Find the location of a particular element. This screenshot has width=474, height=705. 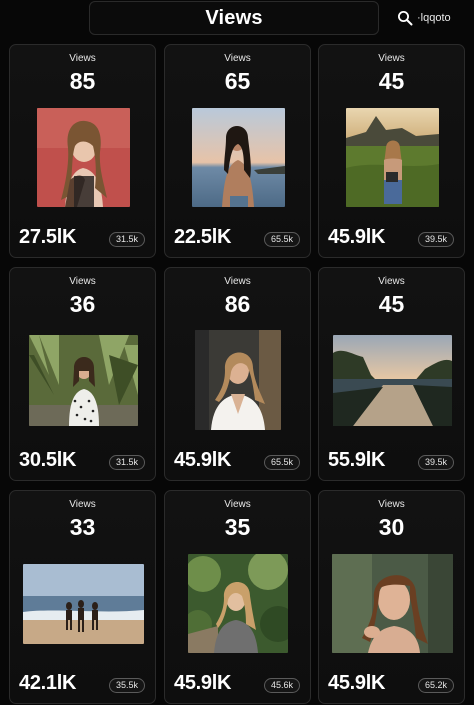

view-card: Views 35 45.9lK 45.6k is located at coordinates (237, 597).